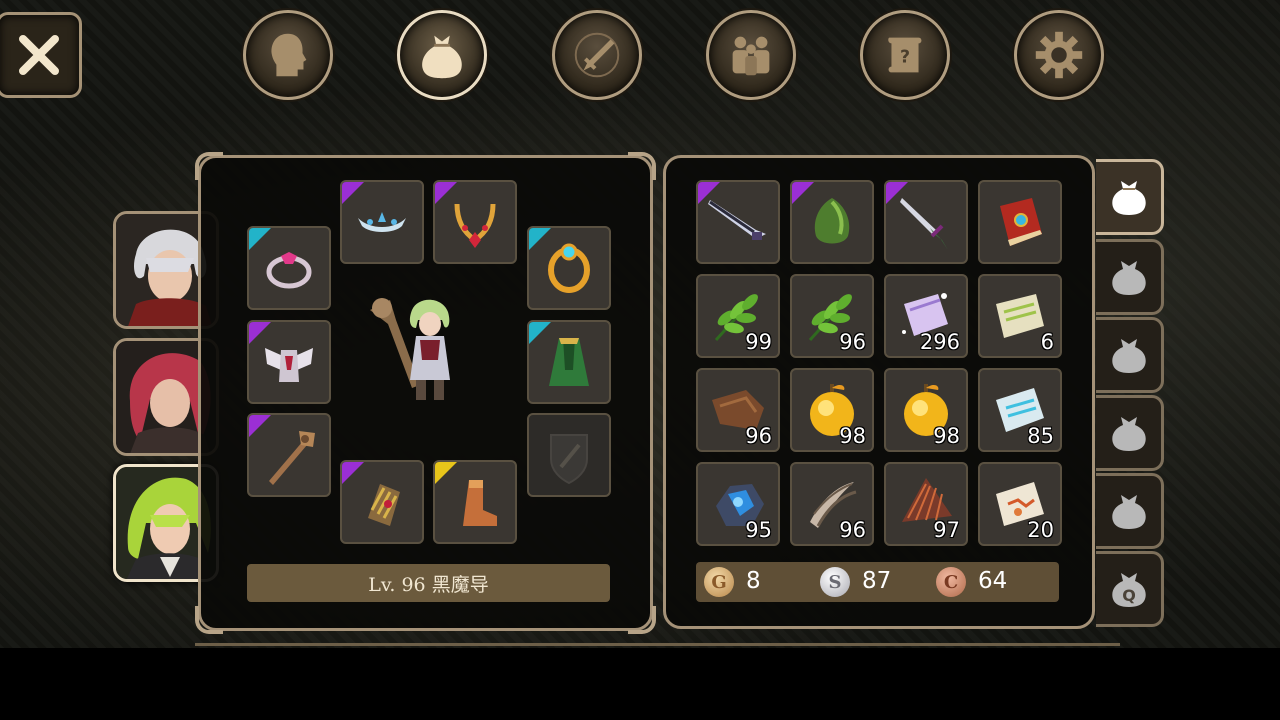 This screenshot has height=720, width=1280. I want to click on equip-slot-offhand-empty, so click(569, 455).